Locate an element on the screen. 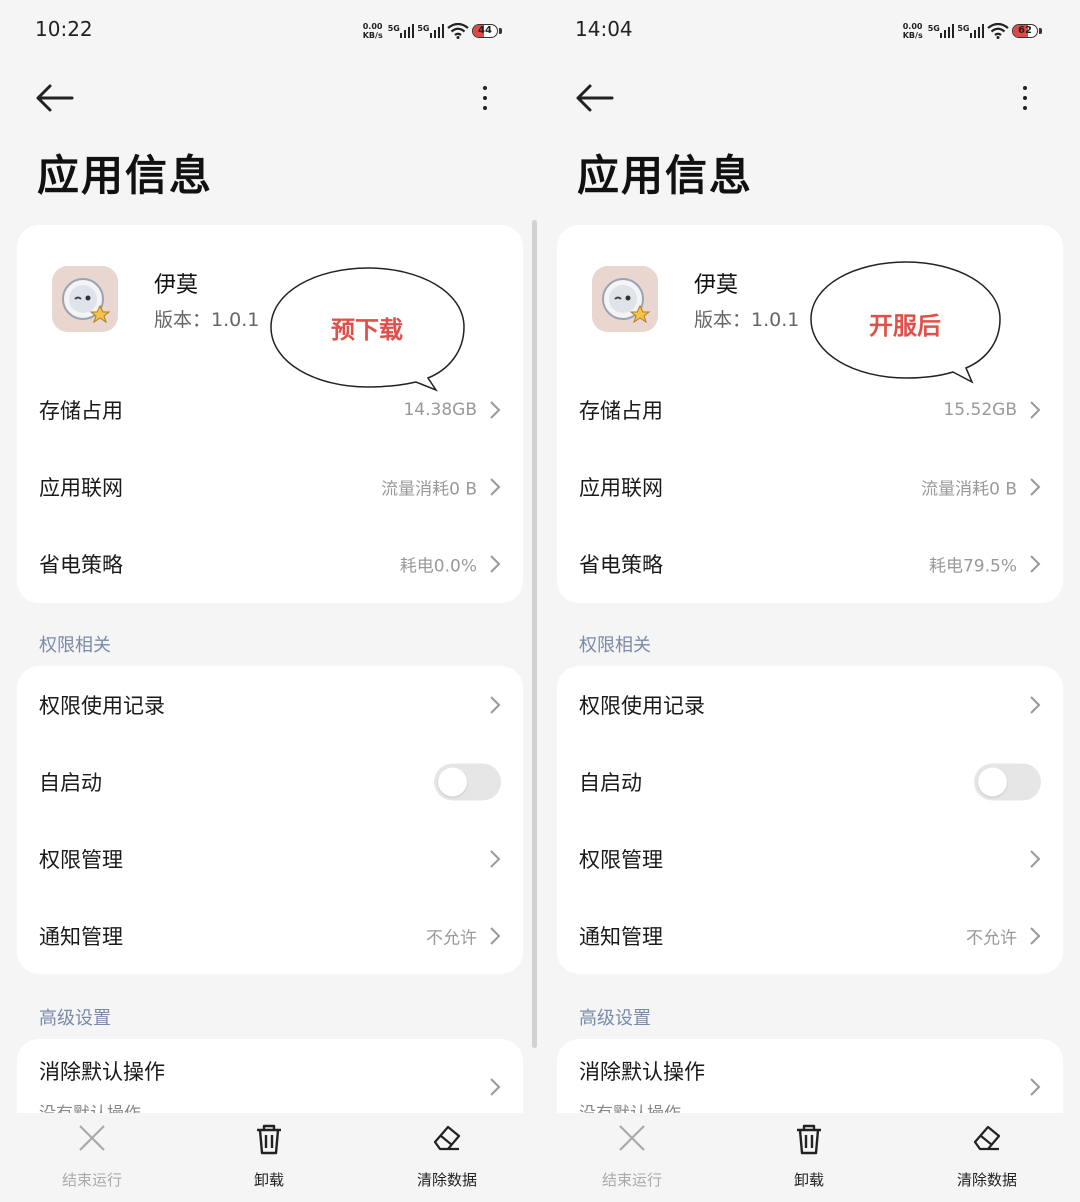  annotation-bubble: 开服后 is located at coordinates (906, 323).